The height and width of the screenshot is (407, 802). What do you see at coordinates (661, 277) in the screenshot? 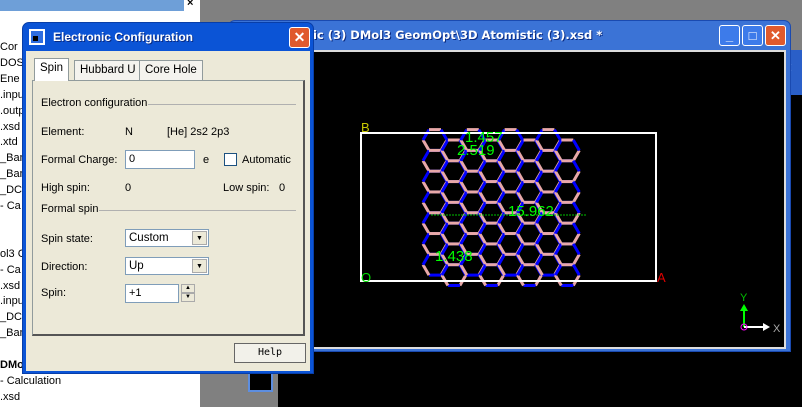
I see `cell-label-a: A` at bounding box center [661, 277].